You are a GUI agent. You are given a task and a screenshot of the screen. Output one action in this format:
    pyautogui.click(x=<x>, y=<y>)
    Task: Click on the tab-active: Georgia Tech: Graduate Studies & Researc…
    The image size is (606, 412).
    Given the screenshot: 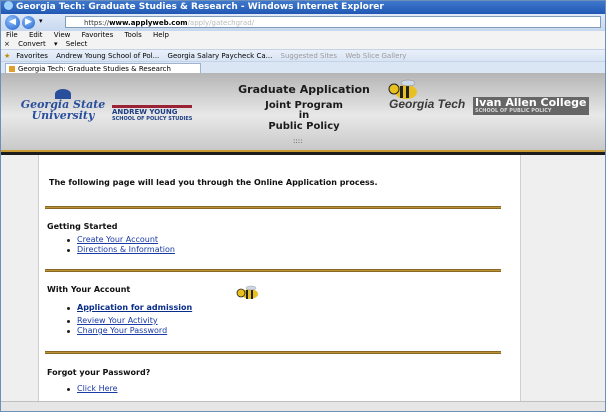 What is the action you would take?
    pyautogui.click(x=103, y=68)
    